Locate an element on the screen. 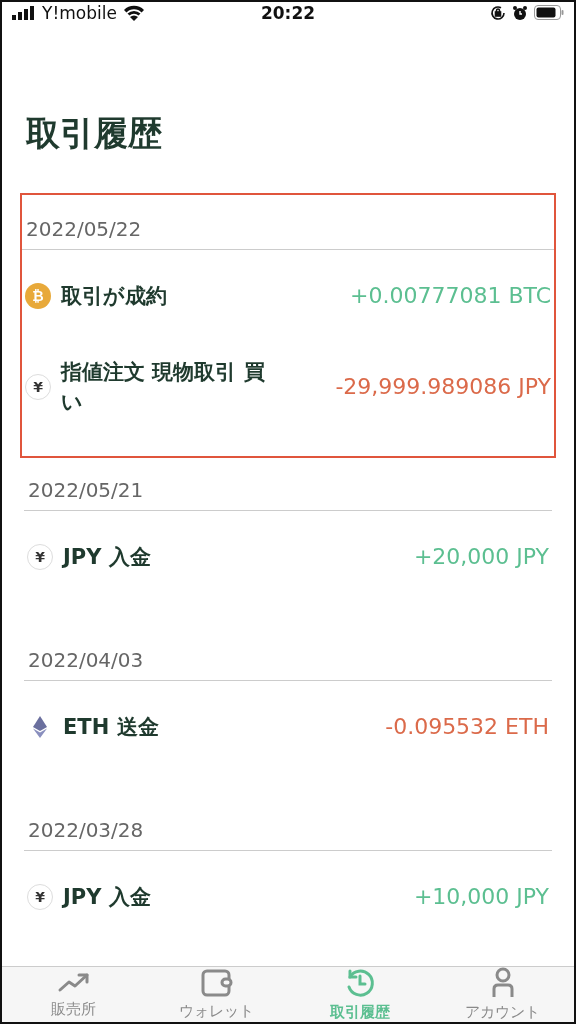 The image size is (576, 1024). transaction-amount: -0.095532 ETH is located at coordinates (467, 726).